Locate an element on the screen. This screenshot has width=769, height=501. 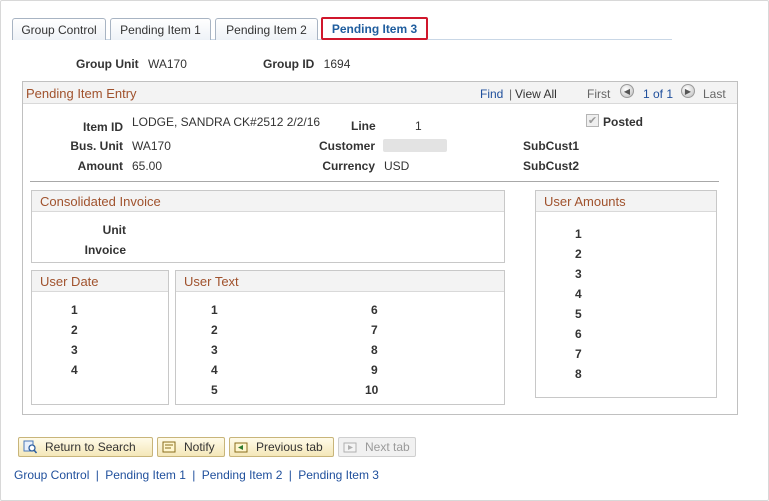
subcust2-label: SubCust2 is located at coordinates (550, 166).